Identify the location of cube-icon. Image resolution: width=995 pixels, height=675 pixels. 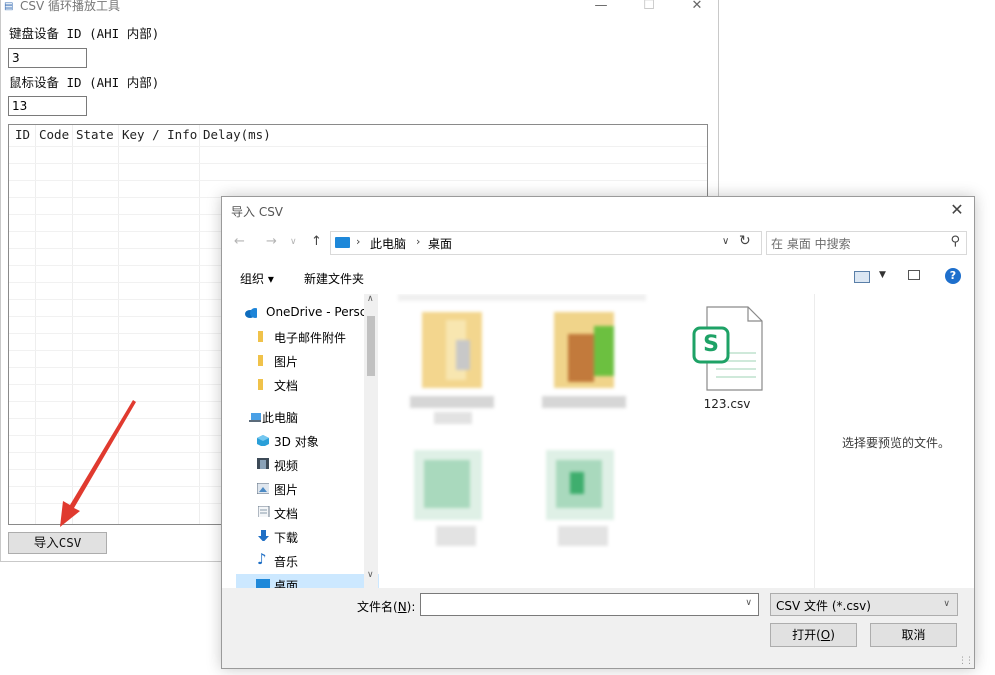
(263, 440).